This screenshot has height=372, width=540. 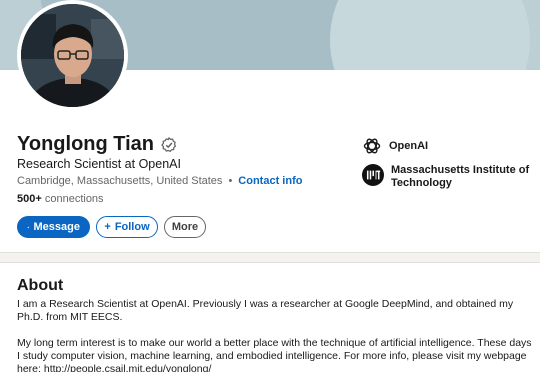 I want to click on contact-info-link: Contact info, so click(x=270, y=181).